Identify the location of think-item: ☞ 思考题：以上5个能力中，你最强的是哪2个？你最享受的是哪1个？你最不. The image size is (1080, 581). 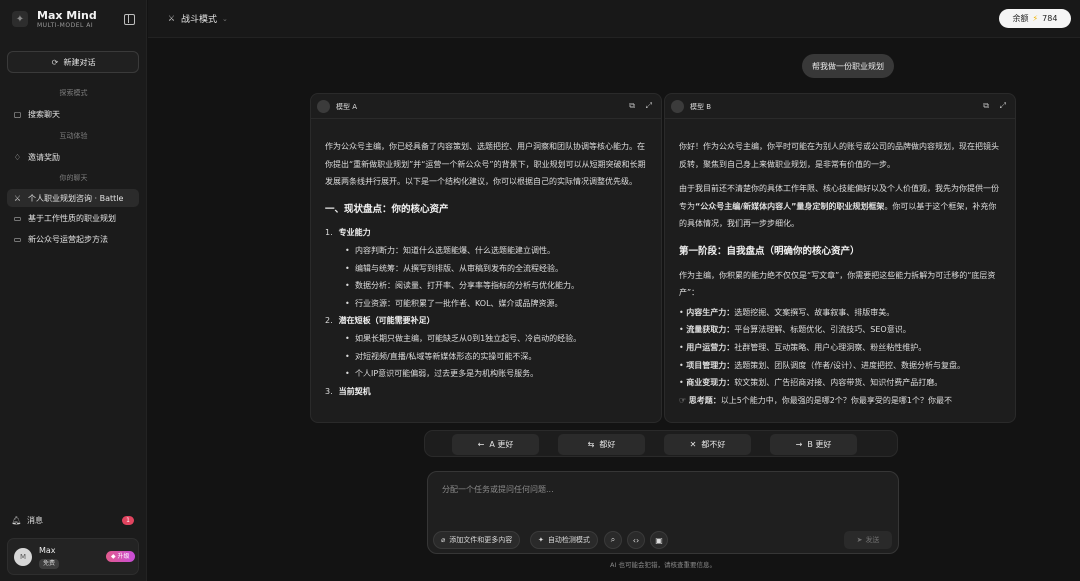
(841, 401).